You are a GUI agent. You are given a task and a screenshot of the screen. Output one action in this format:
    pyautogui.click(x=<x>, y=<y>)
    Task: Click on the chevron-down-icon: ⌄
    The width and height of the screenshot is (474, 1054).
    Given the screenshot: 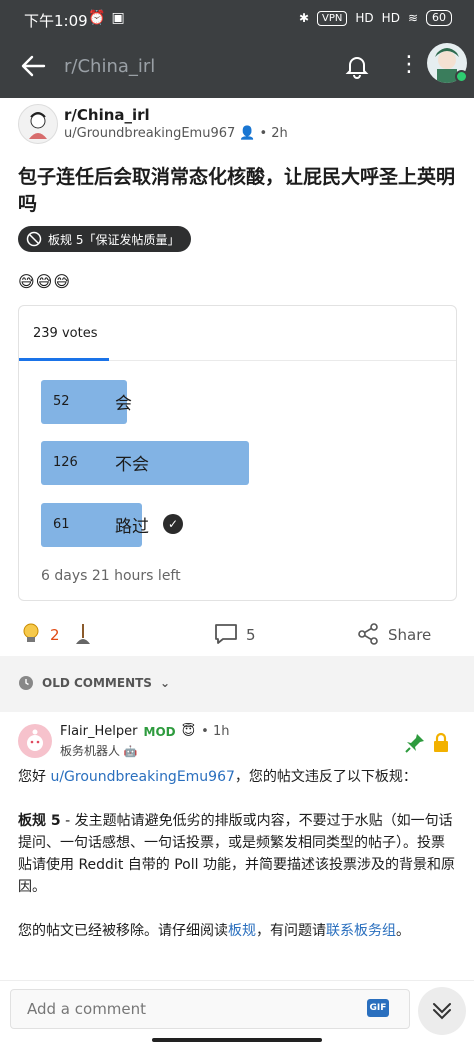 What is the action you would take?
    pyautogui.click(x=165, y=683)
    